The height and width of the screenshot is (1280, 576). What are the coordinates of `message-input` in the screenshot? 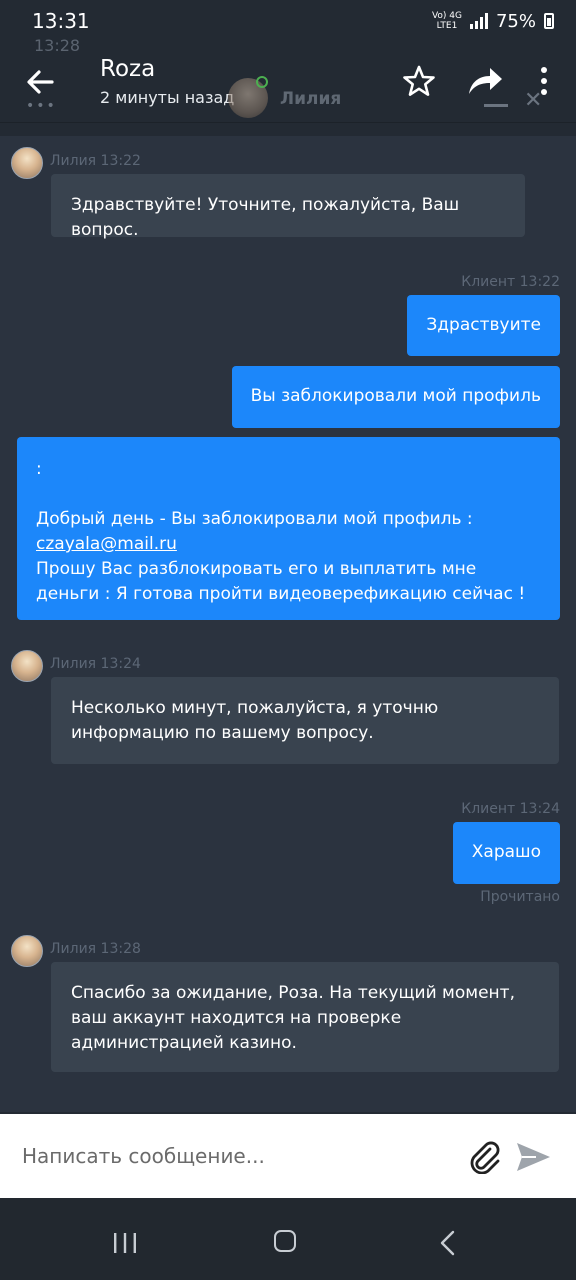 It's located at (225, 1156).